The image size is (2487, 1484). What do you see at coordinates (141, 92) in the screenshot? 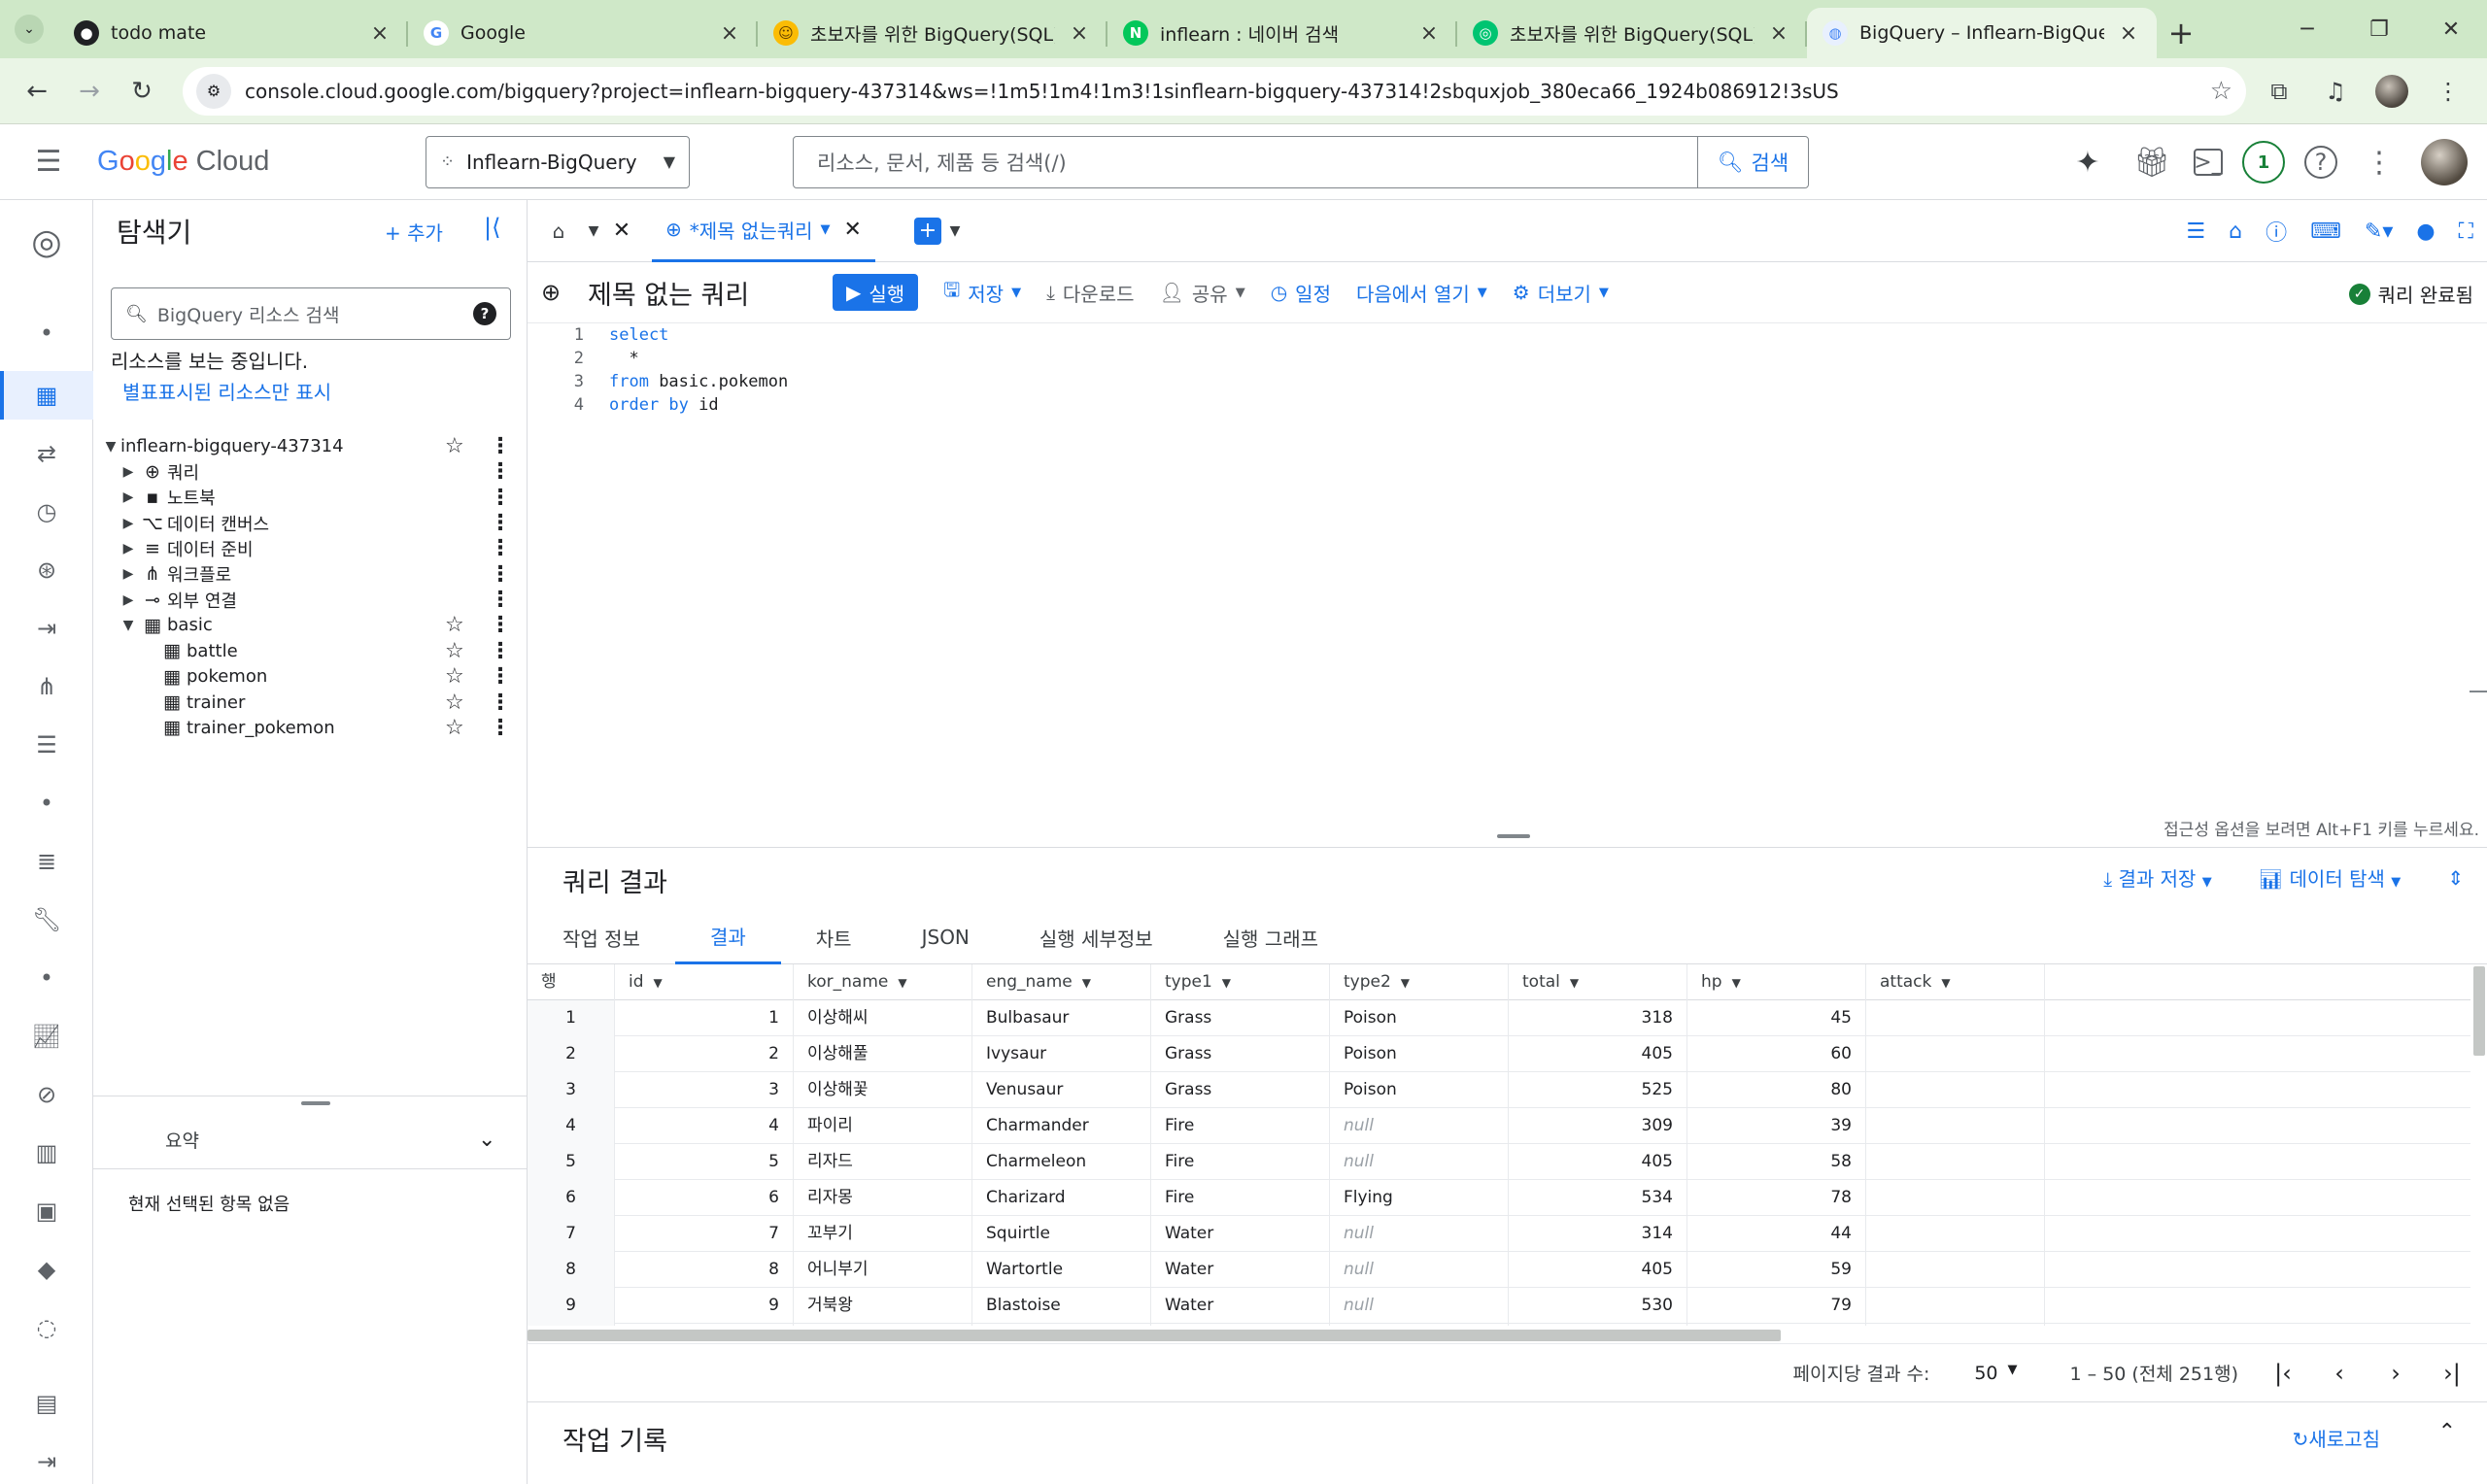
I see `reload-icon: ↻` at bounding box center [141, 92].